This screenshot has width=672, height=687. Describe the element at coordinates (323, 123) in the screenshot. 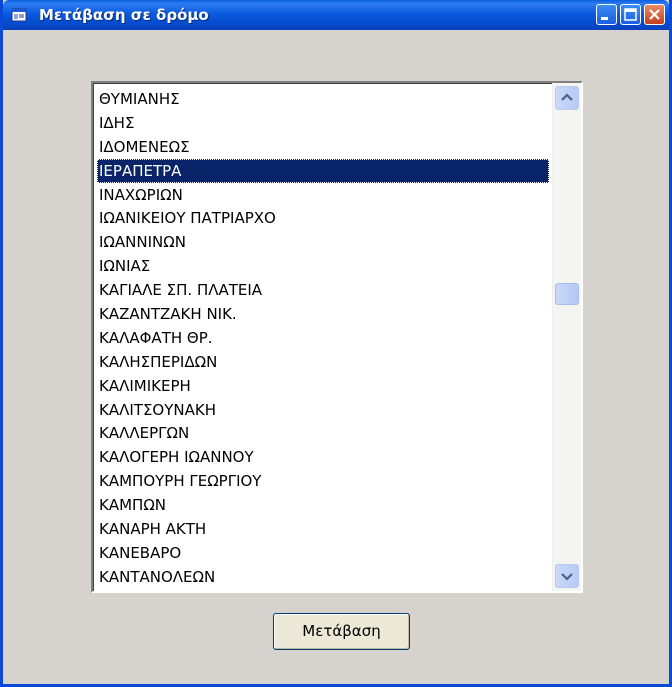

I see `list-item: ΙΔΗΣ` at that location.